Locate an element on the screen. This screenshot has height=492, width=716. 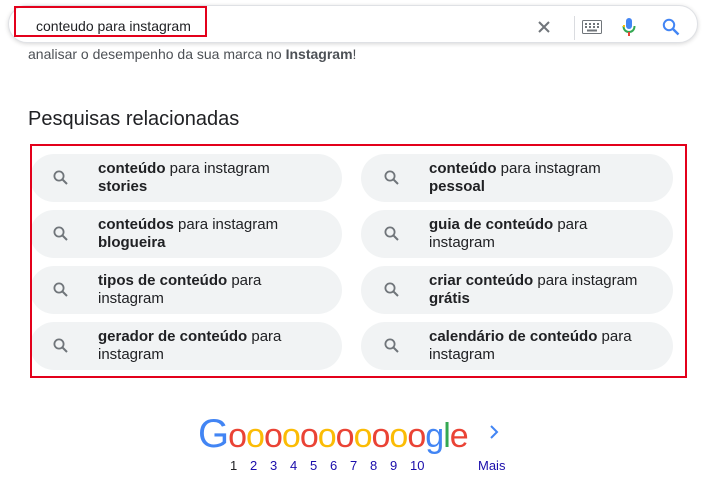
microphone-icon is located at coordinates (629, 27).